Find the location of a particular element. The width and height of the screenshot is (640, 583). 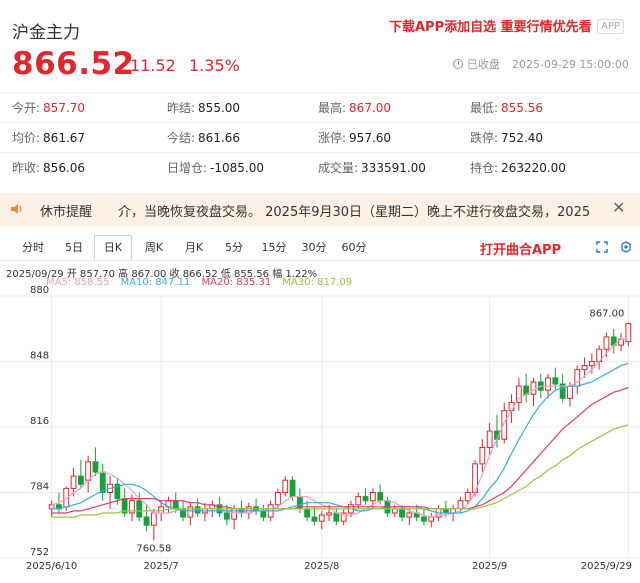

stat-cell: 最低: 855.56 is located at coordinates (507, 108).